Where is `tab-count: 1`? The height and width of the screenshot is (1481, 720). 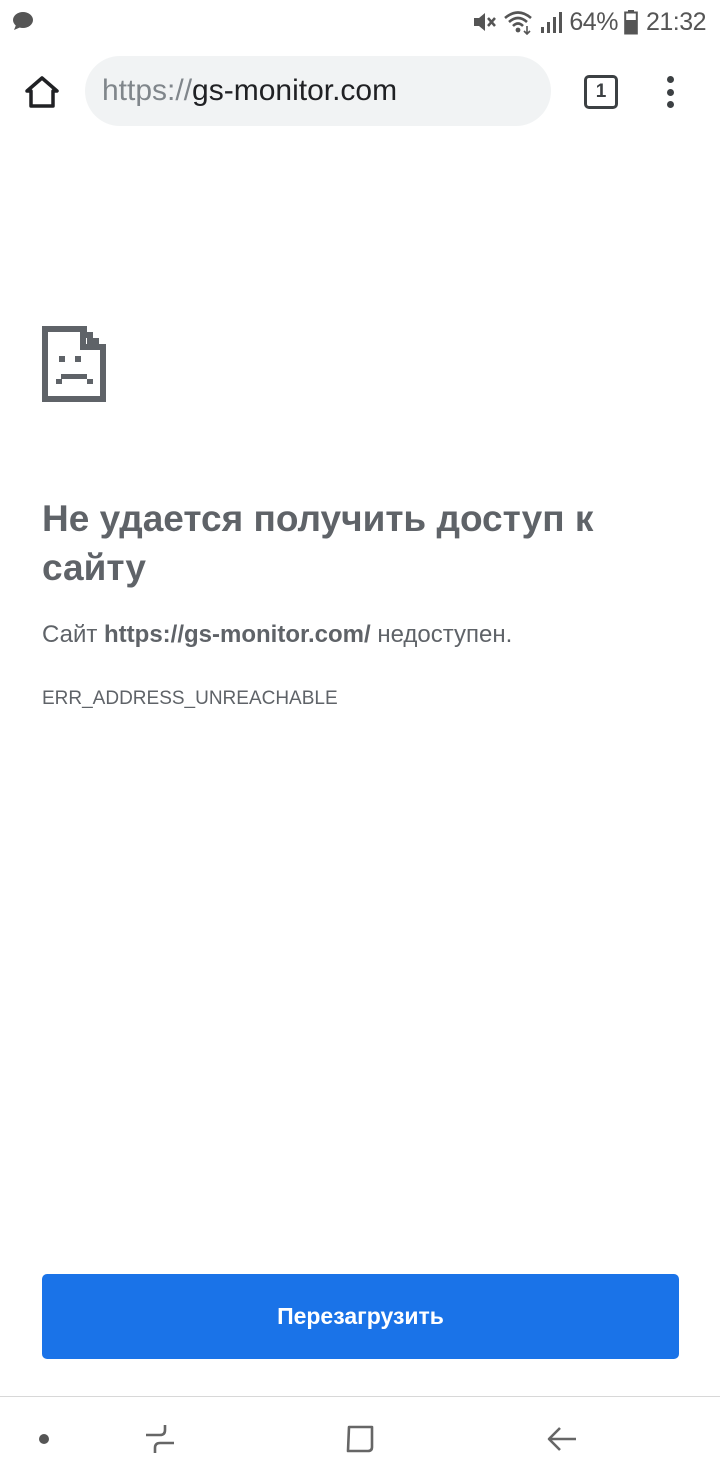 tab-count: 1 is located at coordinates (601, 91).